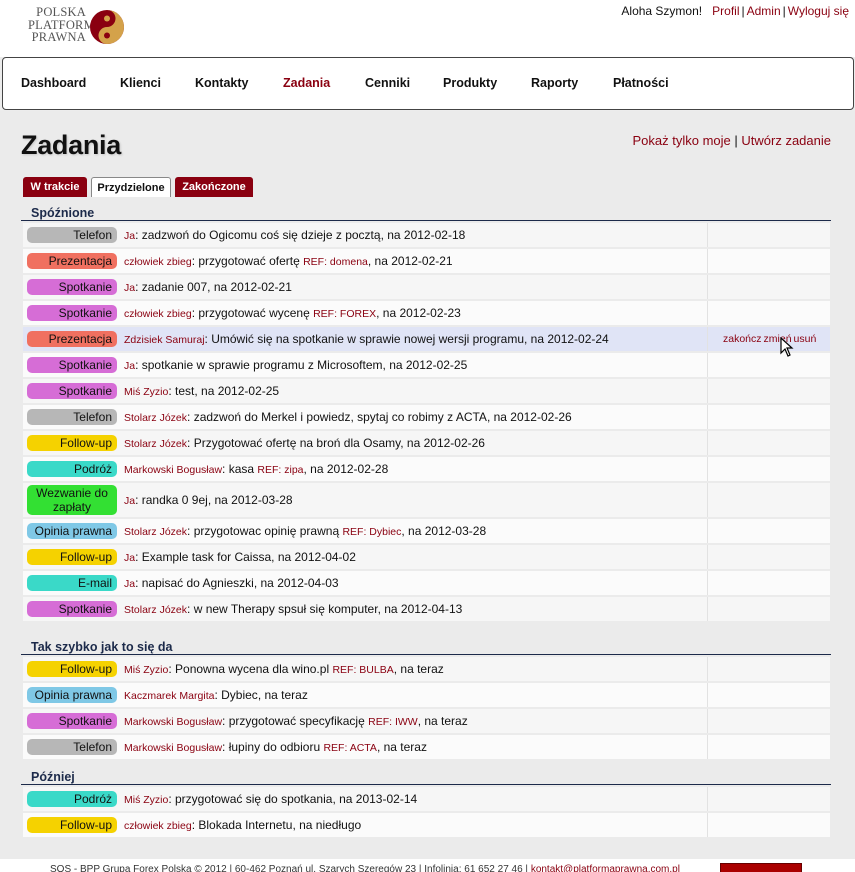 The image size is (855, 872). What do you see at coordinates (554, 83) in the screenshot?
I see `nav-raporty: Raporty` at bounding box center [554, 83].